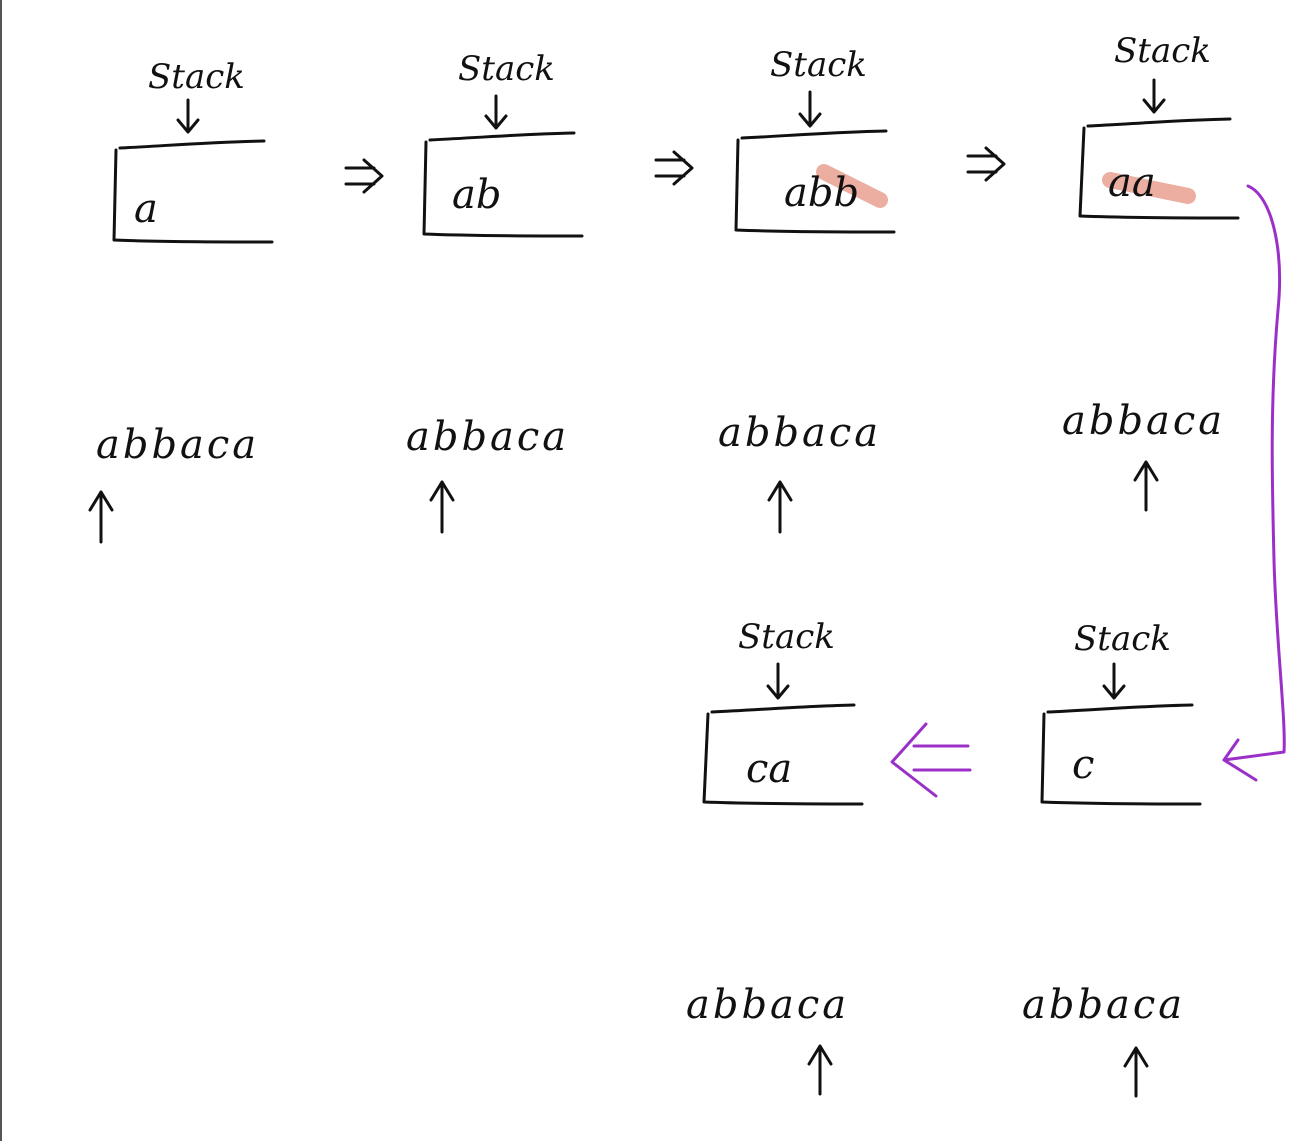  Describe the element at coordinates (769, 769) in the screenshot. I see `stack-contents: ca` at that location.